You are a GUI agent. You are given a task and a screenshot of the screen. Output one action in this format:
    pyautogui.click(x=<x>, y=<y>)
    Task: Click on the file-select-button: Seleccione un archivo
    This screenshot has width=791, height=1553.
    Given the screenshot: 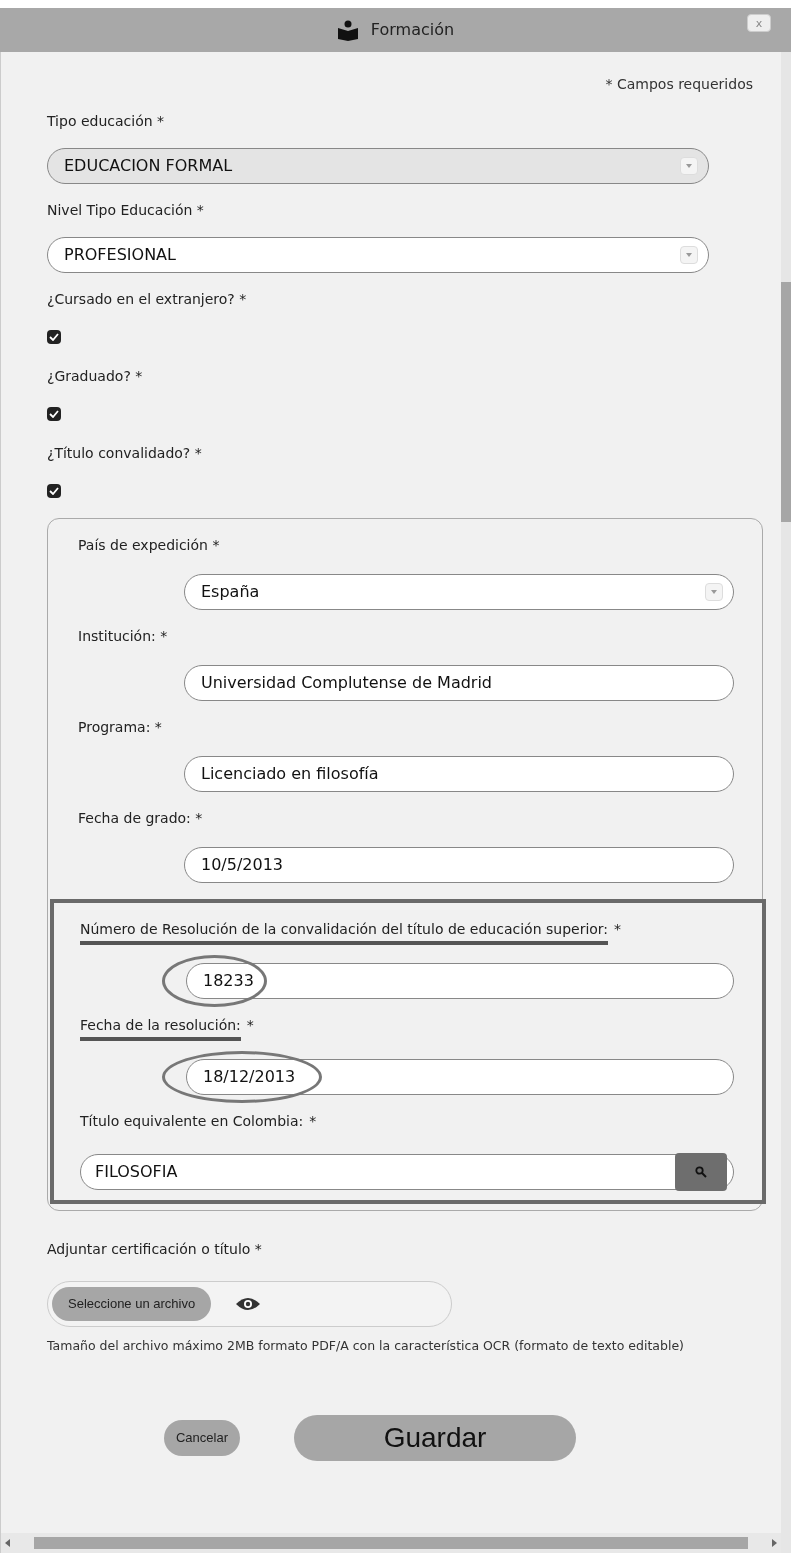 What is the action you would take?
    pyautogui.click(x=132, y=1304)
    